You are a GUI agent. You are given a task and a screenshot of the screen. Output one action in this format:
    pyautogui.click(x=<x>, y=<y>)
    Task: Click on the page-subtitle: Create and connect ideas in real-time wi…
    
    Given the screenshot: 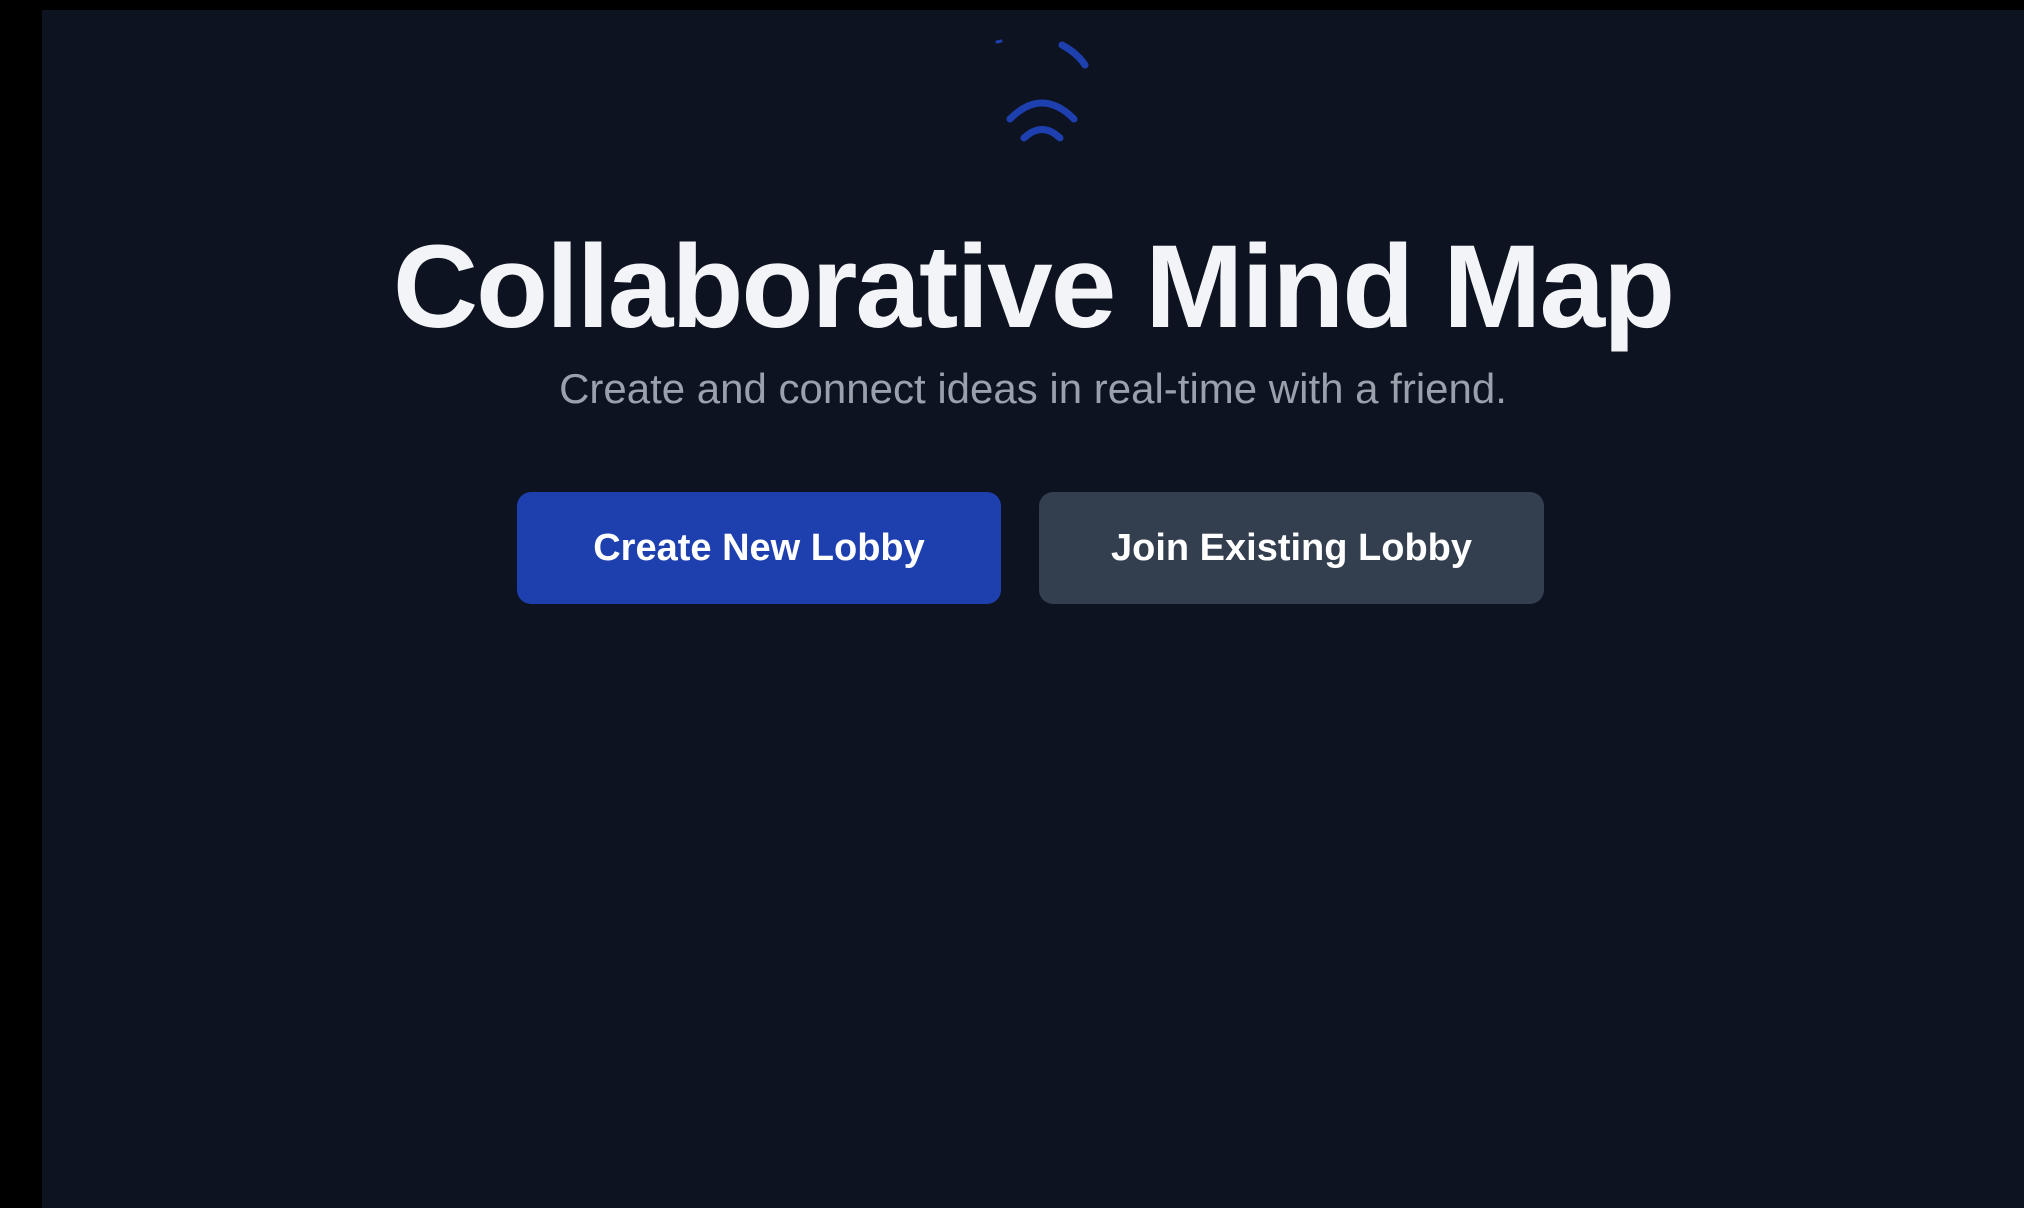 What is the action you would take?
    pyautogui.click(x=1033, y=388)
    